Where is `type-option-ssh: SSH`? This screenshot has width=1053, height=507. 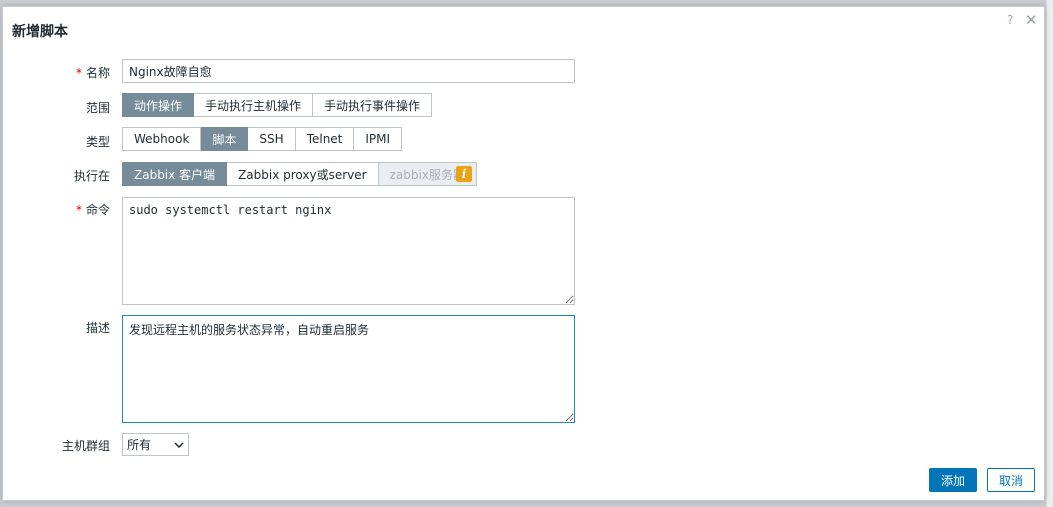 type-option-ssh: SSH is located at coordinates (272, 139).